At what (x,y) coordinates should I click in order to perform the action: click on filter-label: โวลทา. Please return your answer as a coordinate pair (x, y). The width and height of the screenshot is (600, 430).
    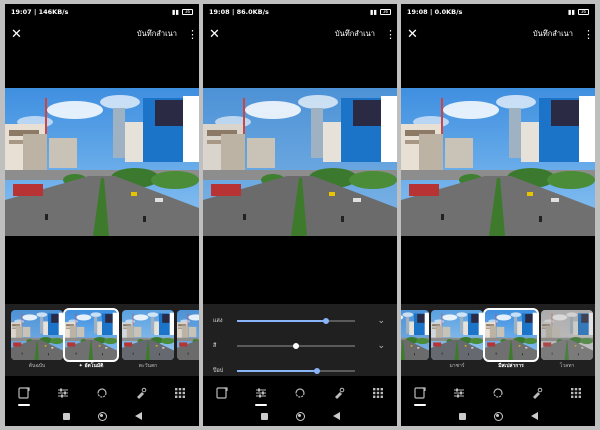
    Looking at the image, I should click on (567, 366).